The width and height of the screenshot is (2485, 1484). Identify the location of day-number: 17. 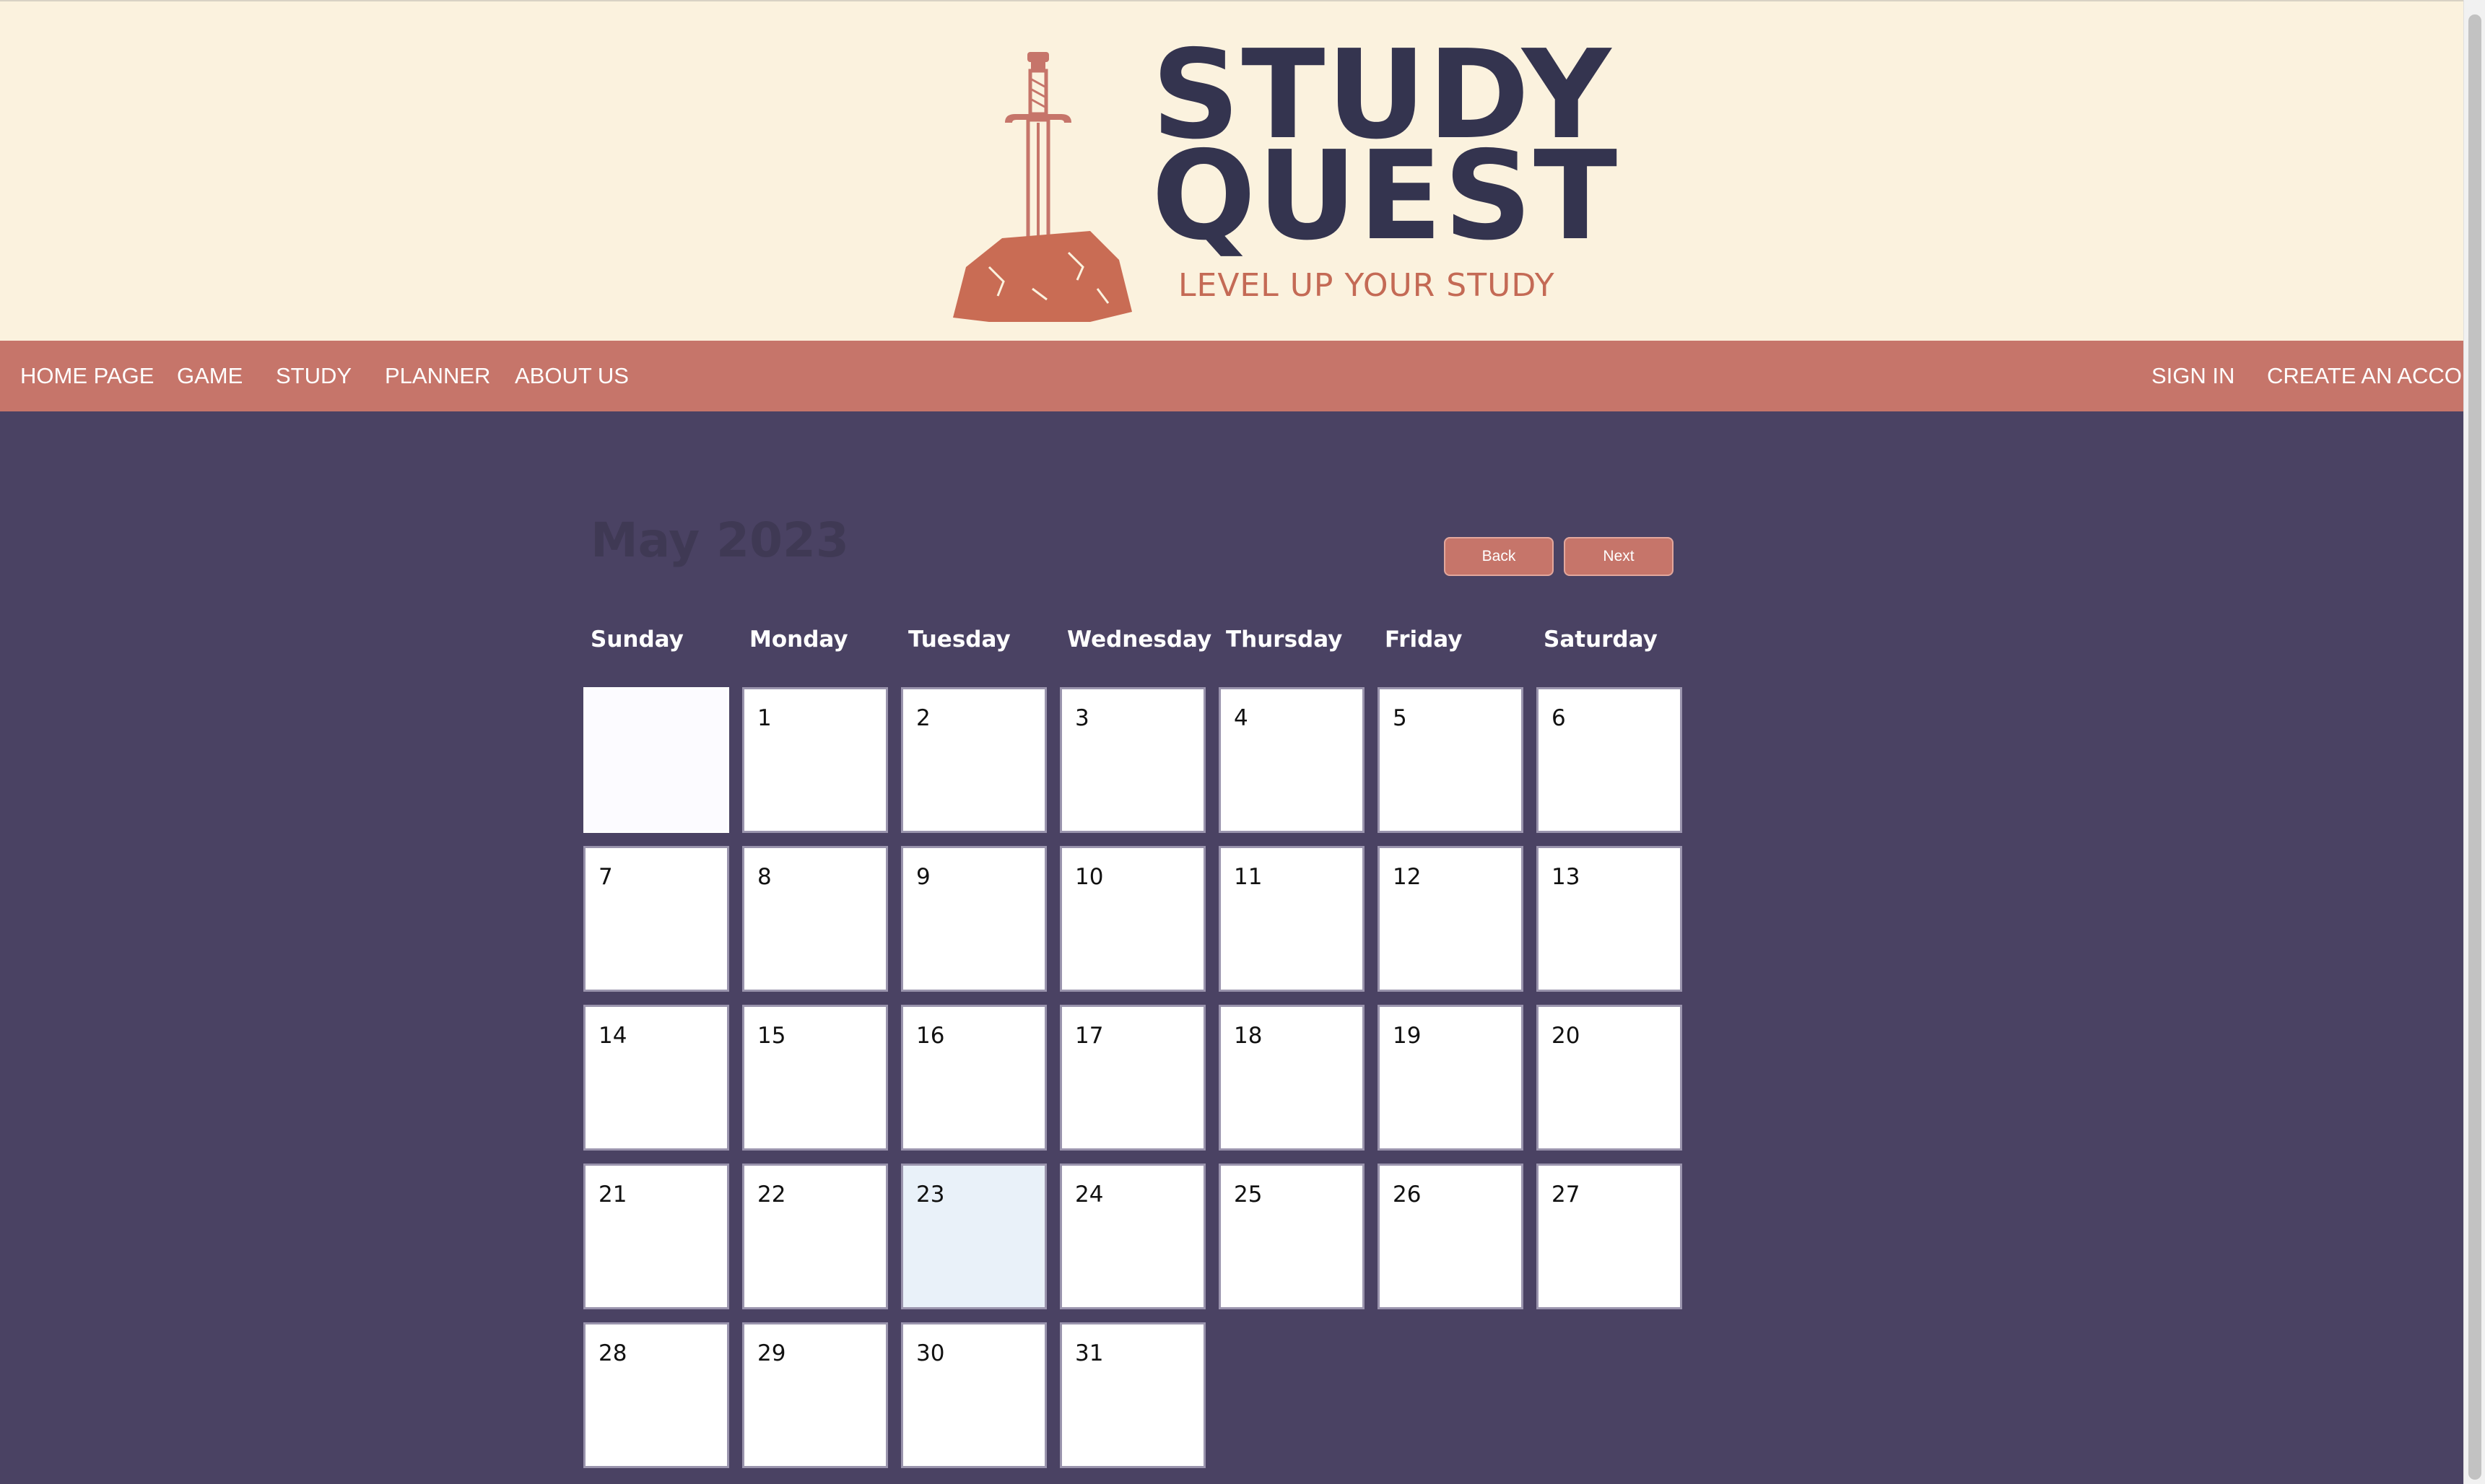
(1090, 1036).